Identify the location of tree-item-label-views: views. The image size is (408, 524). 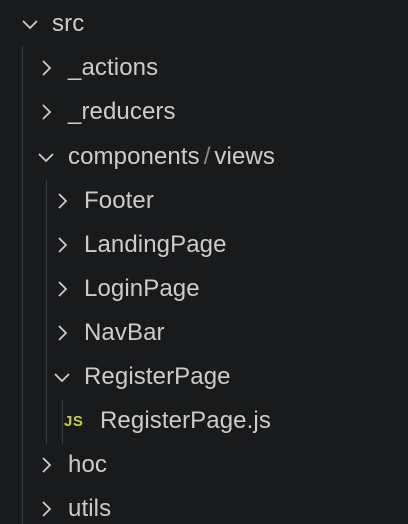
(244, 156).